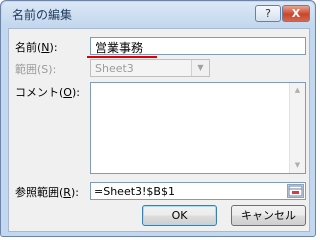  I want to click on chevron-down-icon: ▼, so click(200, 68).